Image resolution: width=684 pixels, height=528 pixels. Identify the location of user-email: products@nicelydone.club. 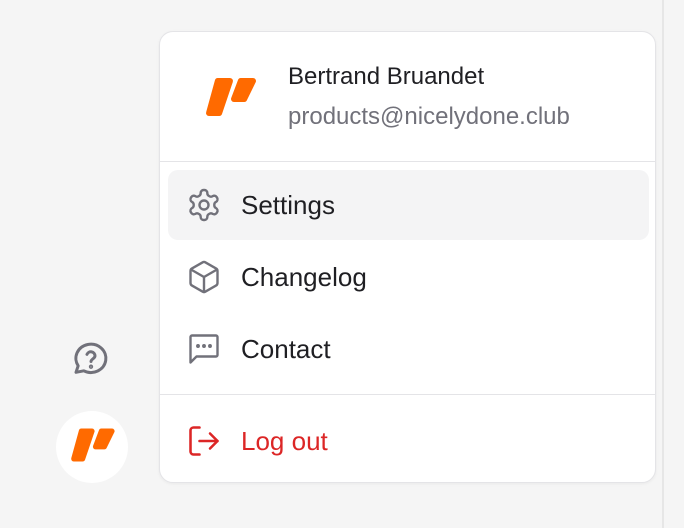
(429, 116).